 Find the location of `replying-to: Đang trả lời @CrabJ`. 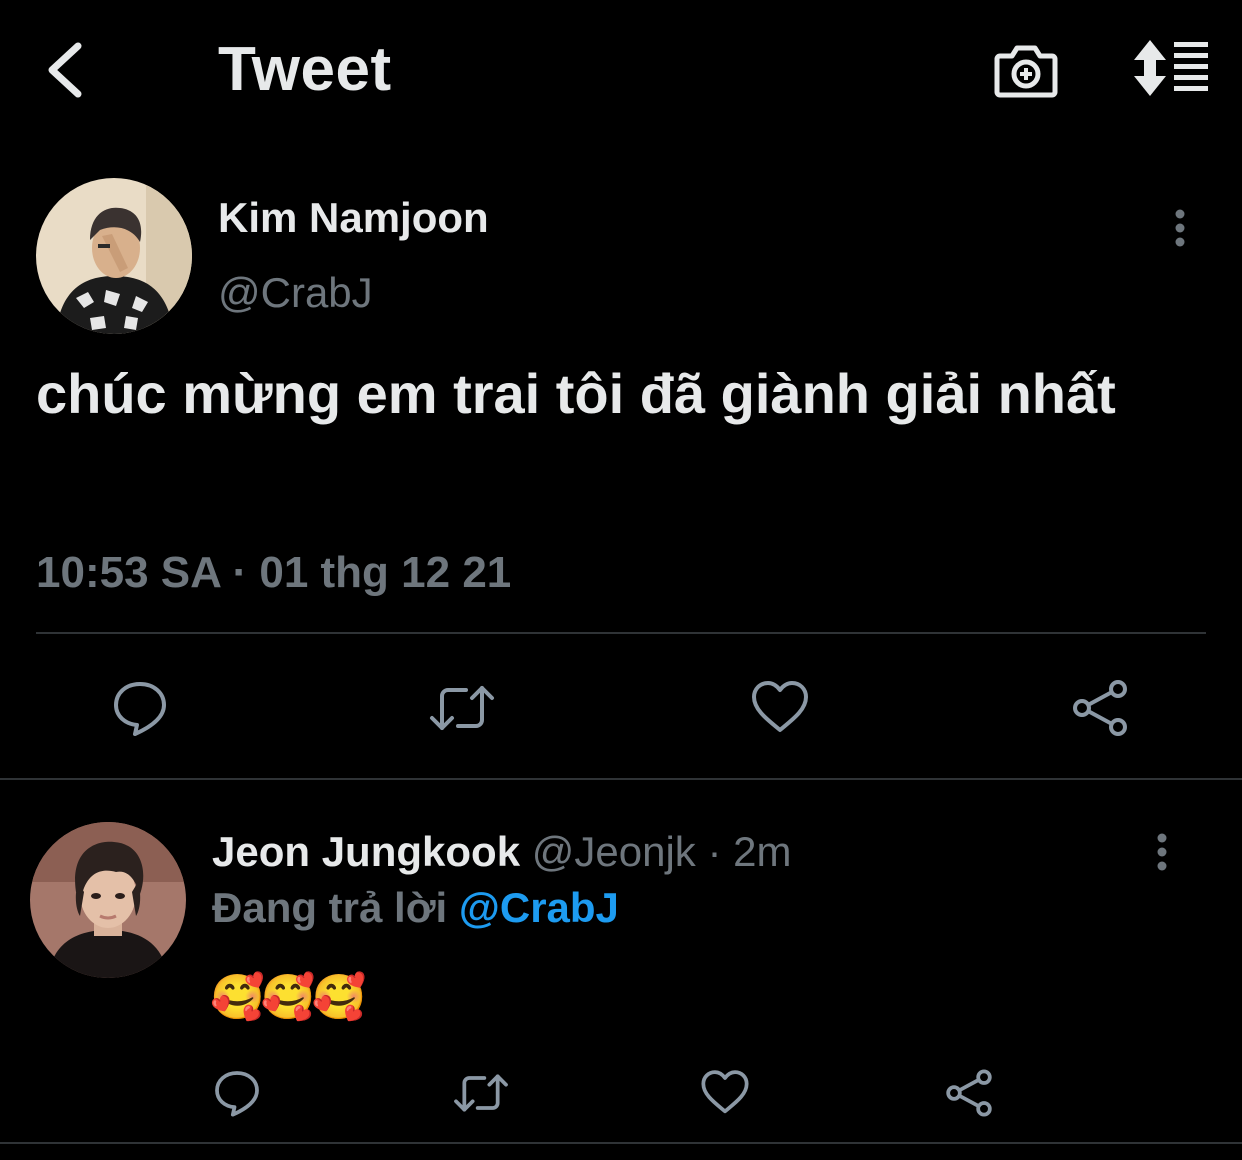

replying-to: Đang trả lời @CrabJ is located at coordinates (415, 908).